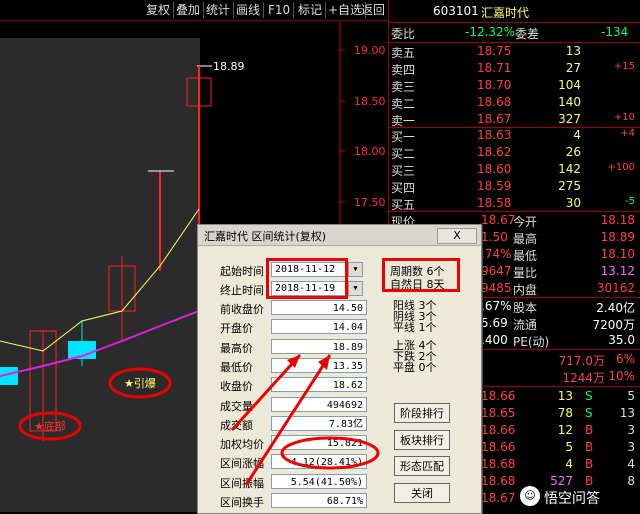 This screenshot has height=514, width=640. I want to click on watermark-logo-icon: ☺, so click(530, 496).